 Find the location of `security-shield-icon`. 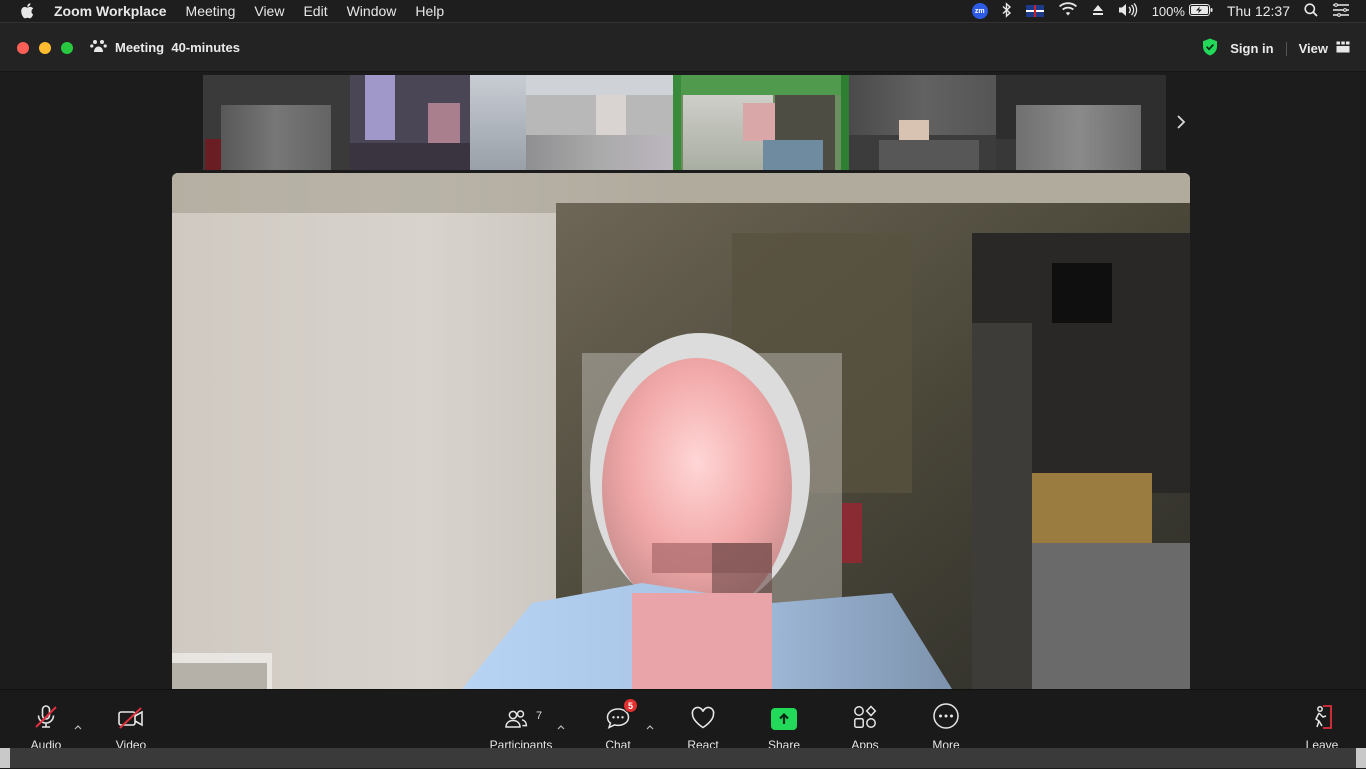

security-shield-icon is located at coordinates (1210, 48).